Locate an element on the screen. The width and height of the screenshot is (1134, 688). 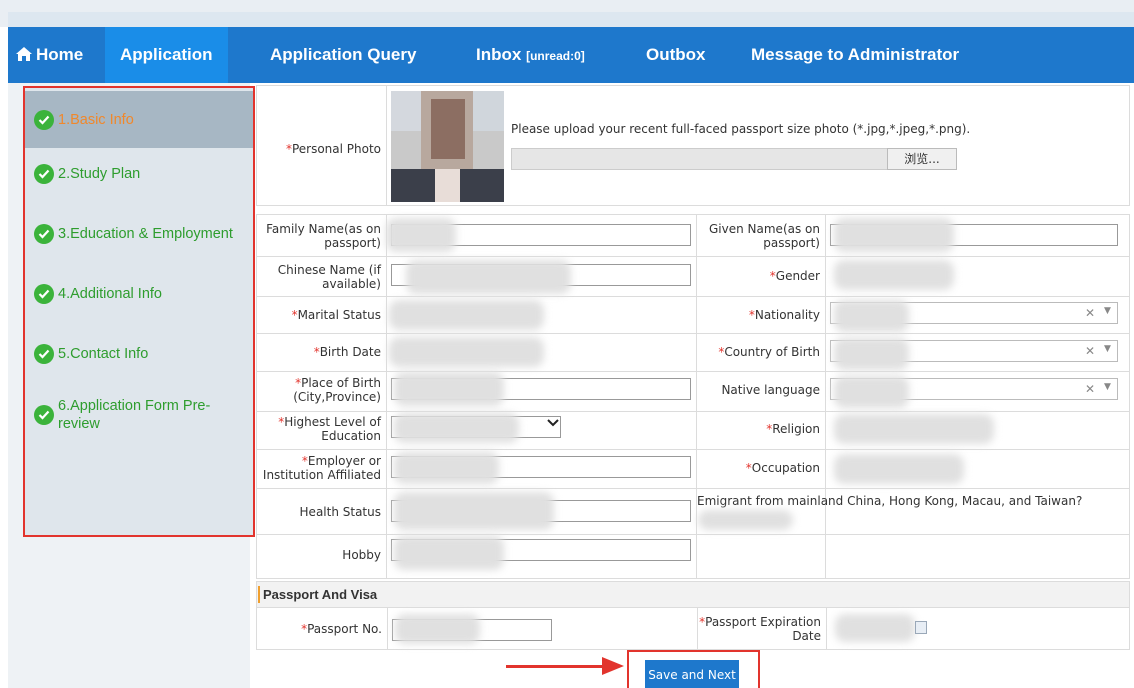
home-icon is located at coordinates (24, 54).